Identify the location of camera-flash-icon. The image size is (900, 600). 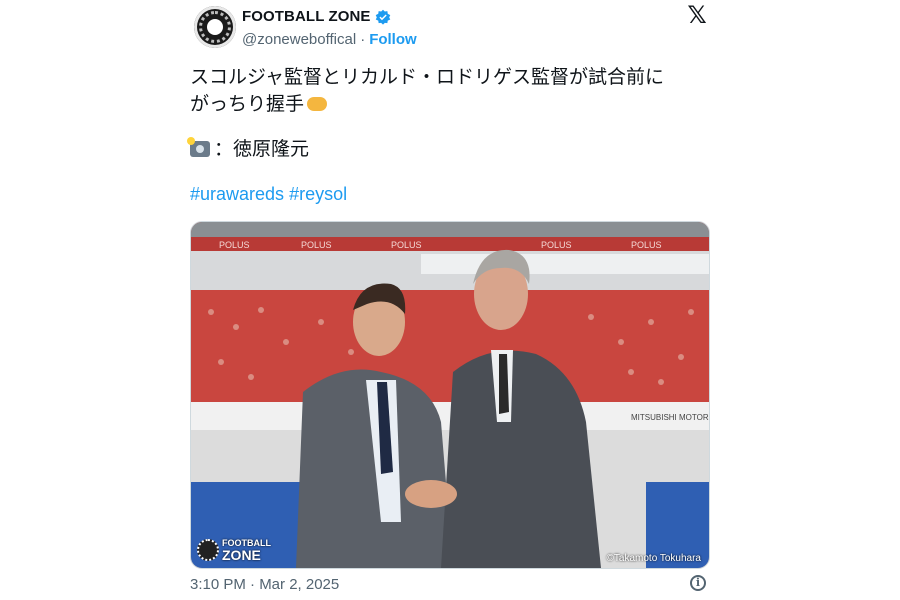
(198, 147).